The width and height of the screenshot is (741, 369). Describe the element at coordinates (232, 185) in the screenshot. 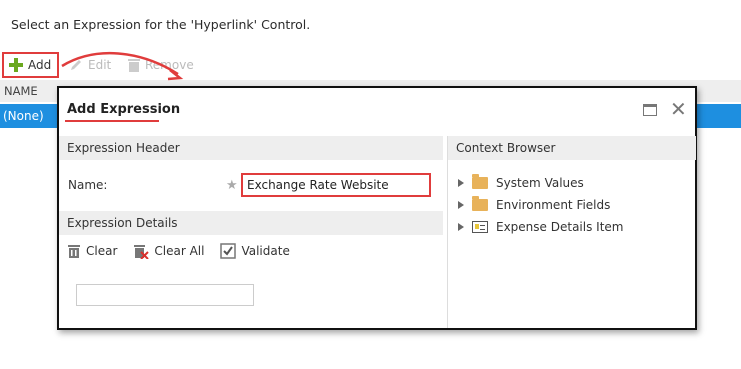

I see `required-star-icon: ★` at that location.